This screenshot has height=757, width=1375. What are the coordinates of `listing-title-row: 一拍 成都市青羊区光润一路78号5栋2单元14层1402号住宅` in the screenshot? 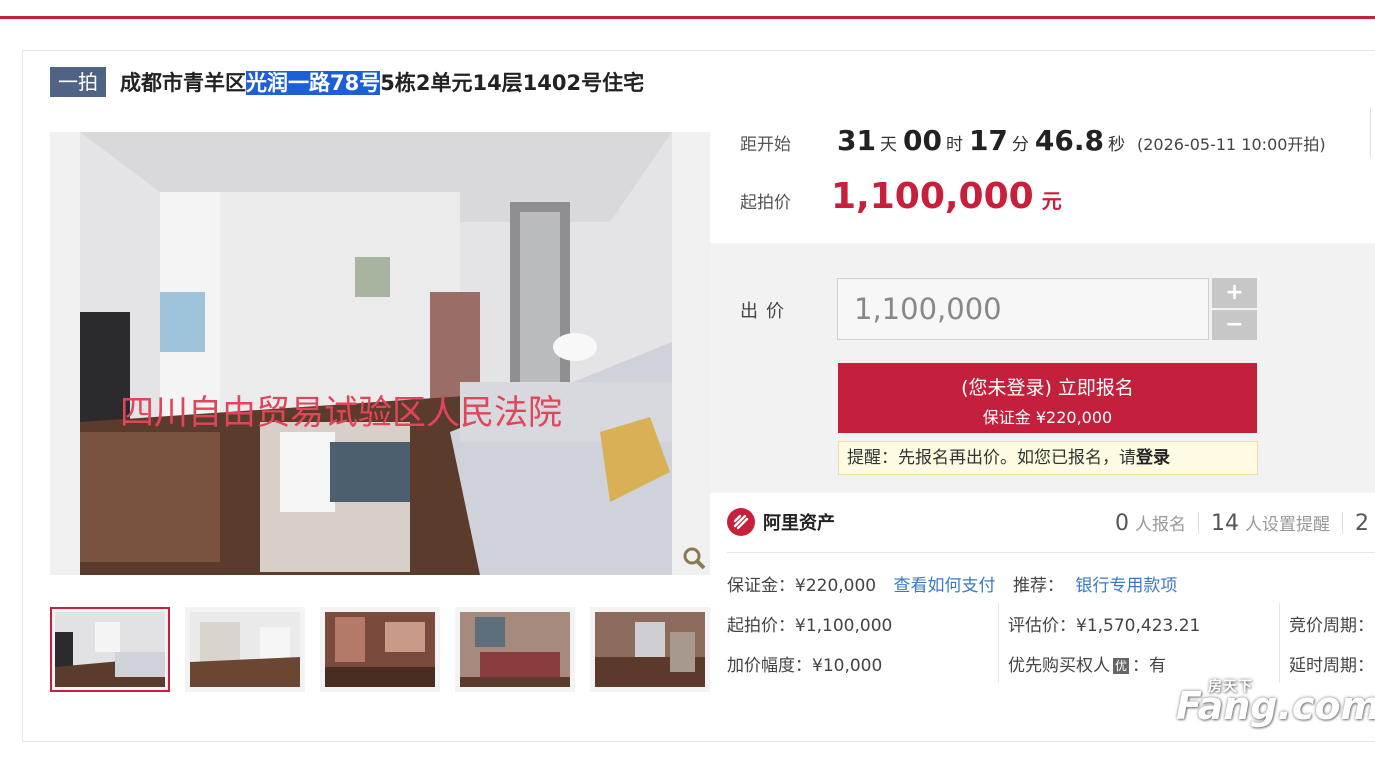 It's located at (347, 82).